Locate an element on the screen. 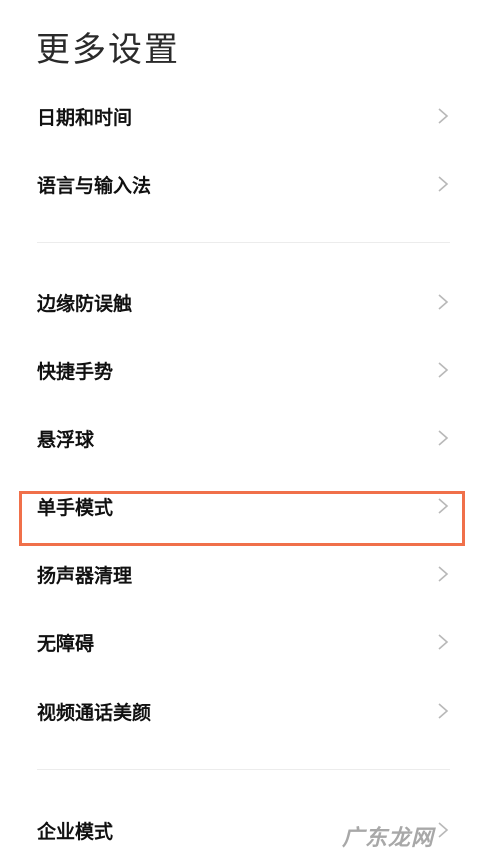 This screenshot has height=865, width=479. settings-item-label: 扬声器清理 is located at coordinates (85, 575).